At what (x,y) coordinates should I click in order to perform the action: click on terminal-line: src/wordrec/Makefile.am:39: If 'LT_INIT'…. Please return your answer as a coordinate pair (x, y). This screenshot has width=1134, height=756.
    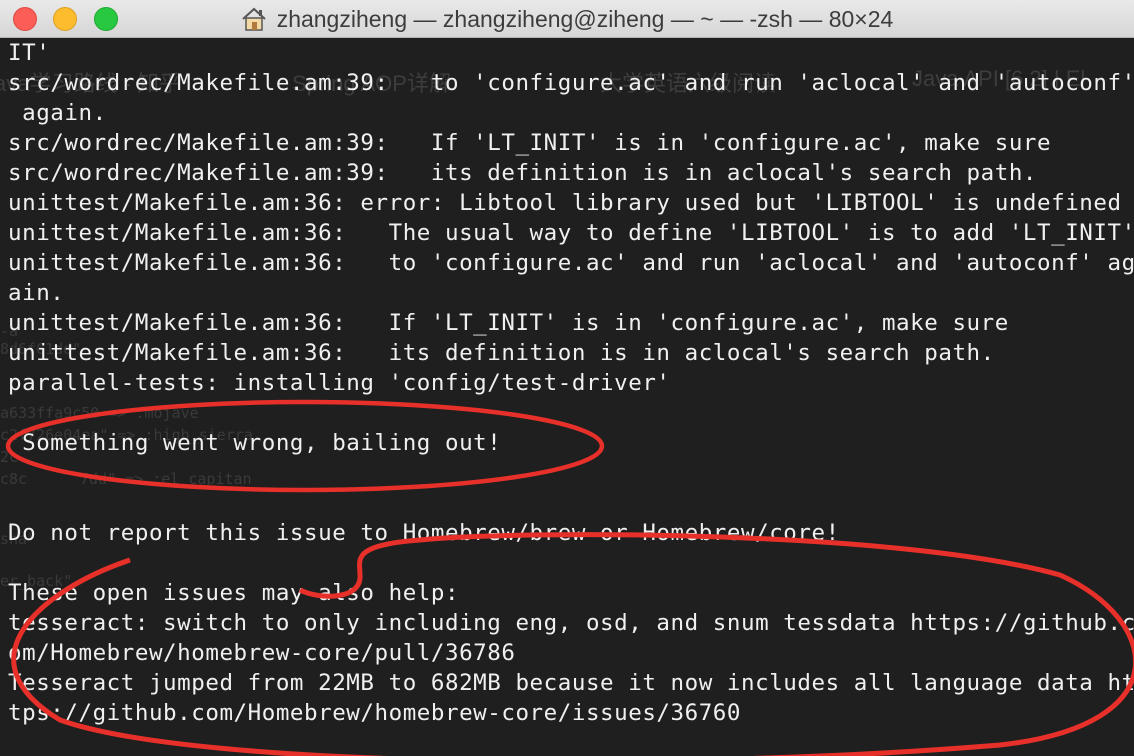
    Looking at the image, I should click on (530, 143).